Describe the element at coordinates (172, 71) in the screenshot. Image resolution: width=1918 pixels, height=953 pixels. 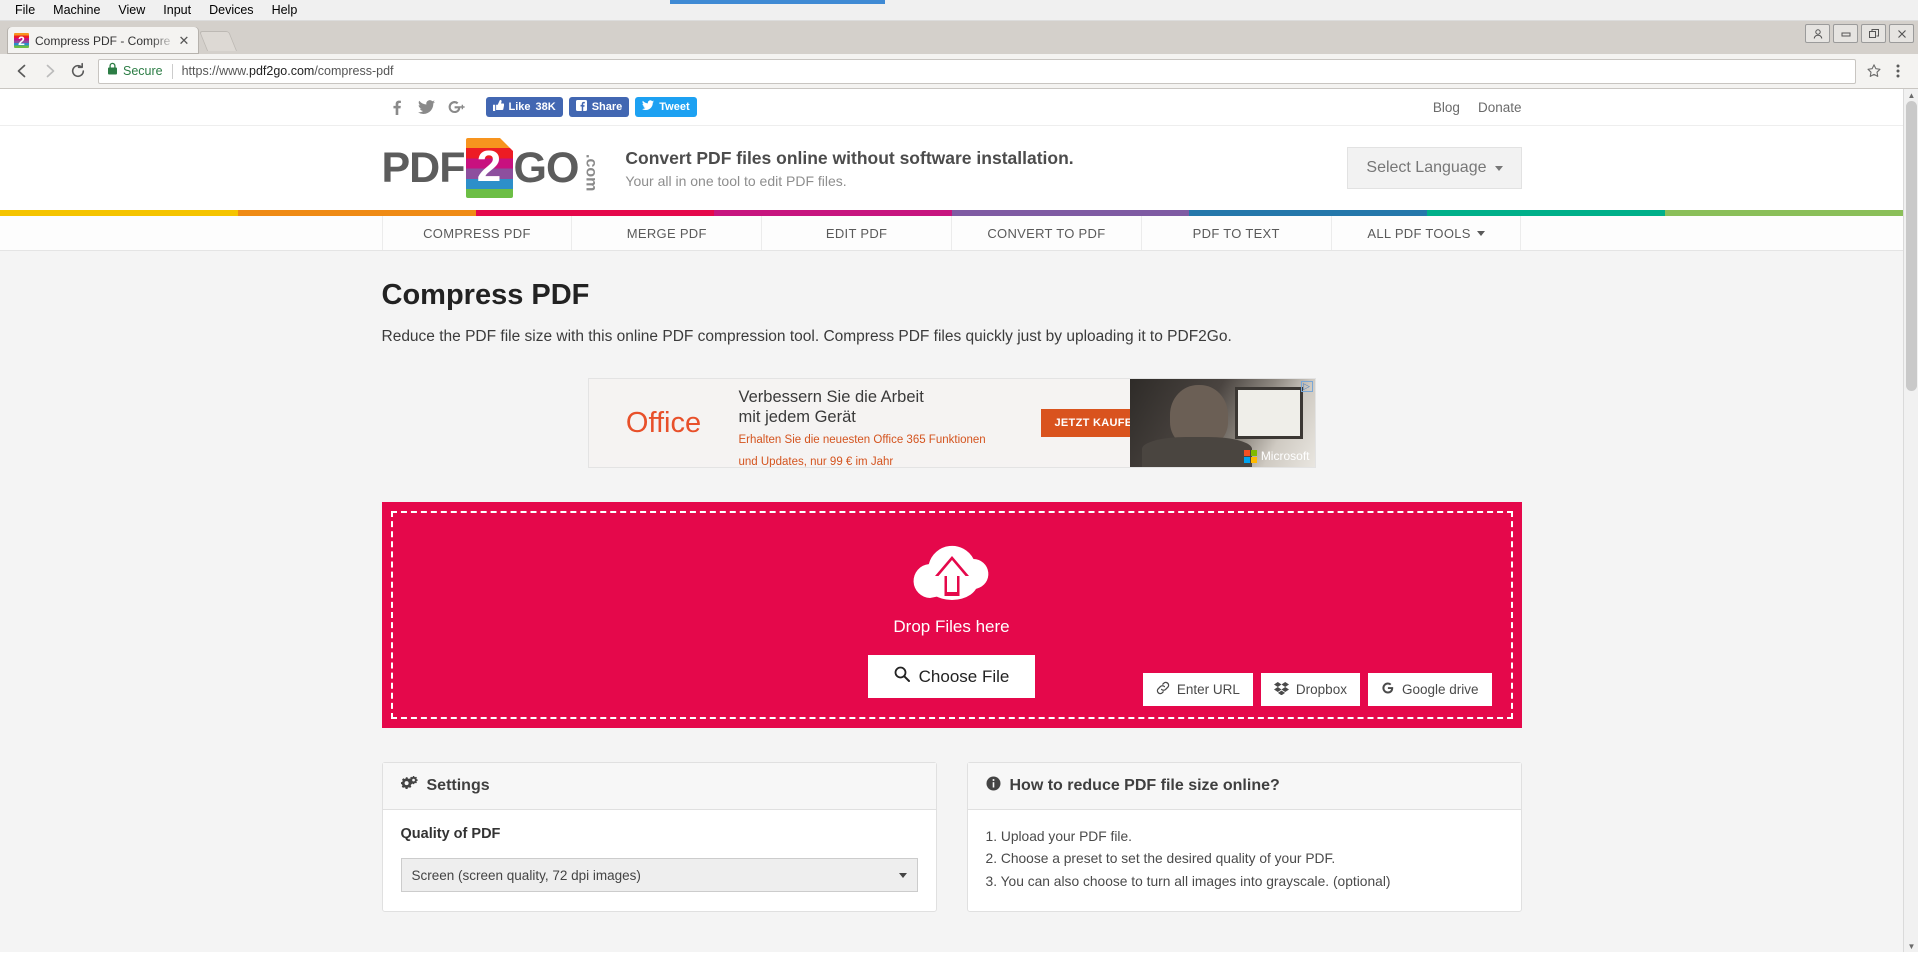
I see `omnibox-divider` at that location.